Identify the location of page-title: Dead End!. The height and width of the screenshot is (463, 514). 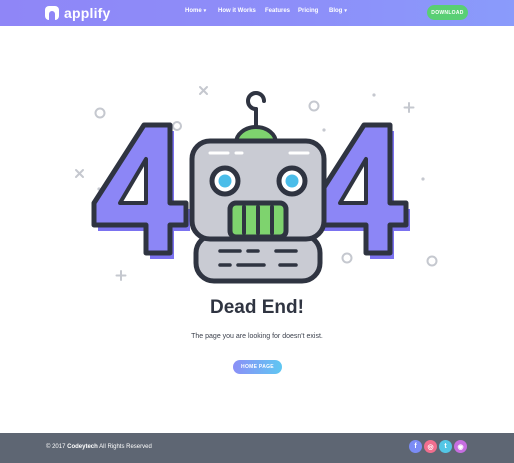
(257, 307).